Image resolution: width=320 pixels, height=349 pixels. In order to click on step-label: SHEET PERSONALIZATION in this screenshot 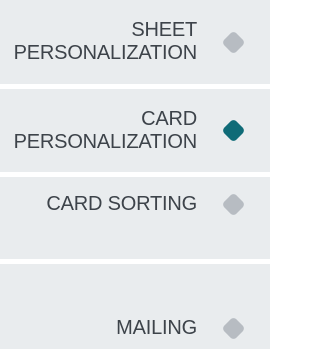, I will do `click(105, 41)`.